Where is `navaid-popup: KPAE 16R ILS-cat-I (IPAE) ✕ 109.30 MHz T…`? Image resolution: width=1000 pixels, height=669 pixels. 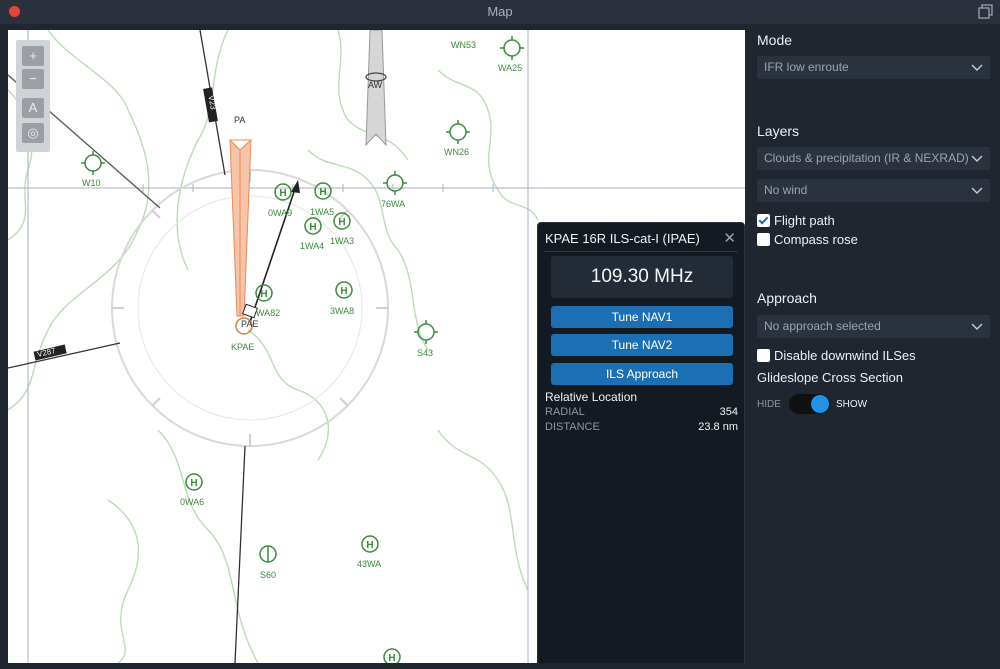
navaid-popup: KPAE 16R ILS-cat-I (IPAE) ✕ 109.30 MHz T… is located at coordinates (641, 442).